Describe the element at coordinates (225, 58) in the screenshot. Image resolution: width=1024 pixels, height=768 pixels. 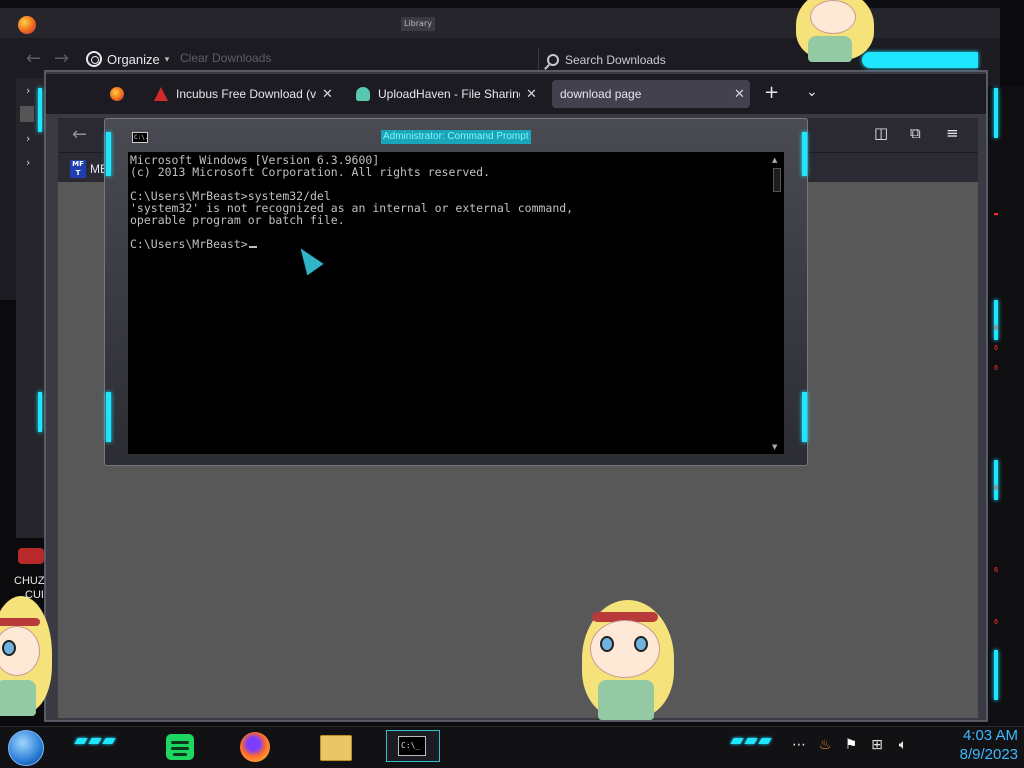
I see `clear-downloads-button: Clear Downloads` at that location.